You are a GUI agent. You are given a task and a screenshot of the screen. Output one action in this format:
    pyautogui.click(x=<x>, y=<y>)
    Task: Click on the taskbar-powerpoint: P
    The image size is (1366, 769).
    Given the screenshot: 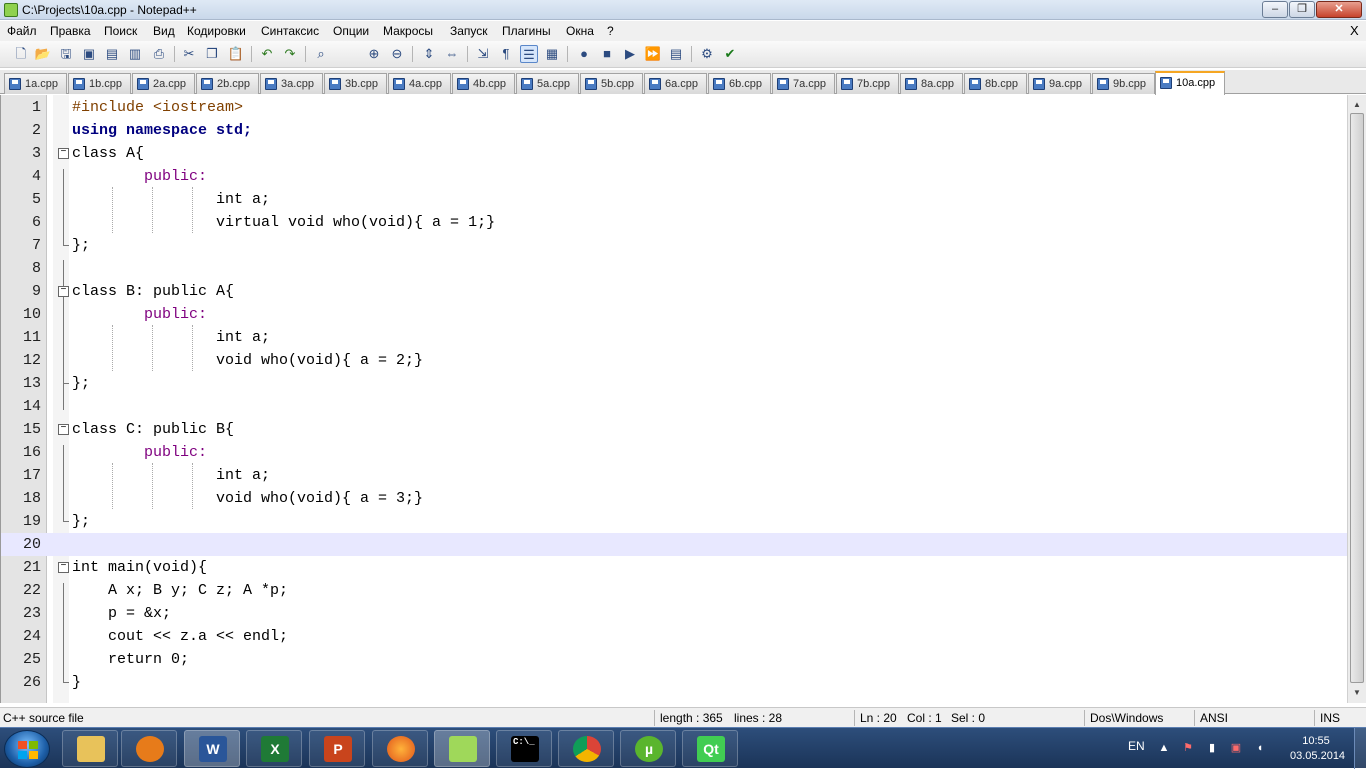 What is the action you would take?
    pyautogui.click(x=337, y=748)
    